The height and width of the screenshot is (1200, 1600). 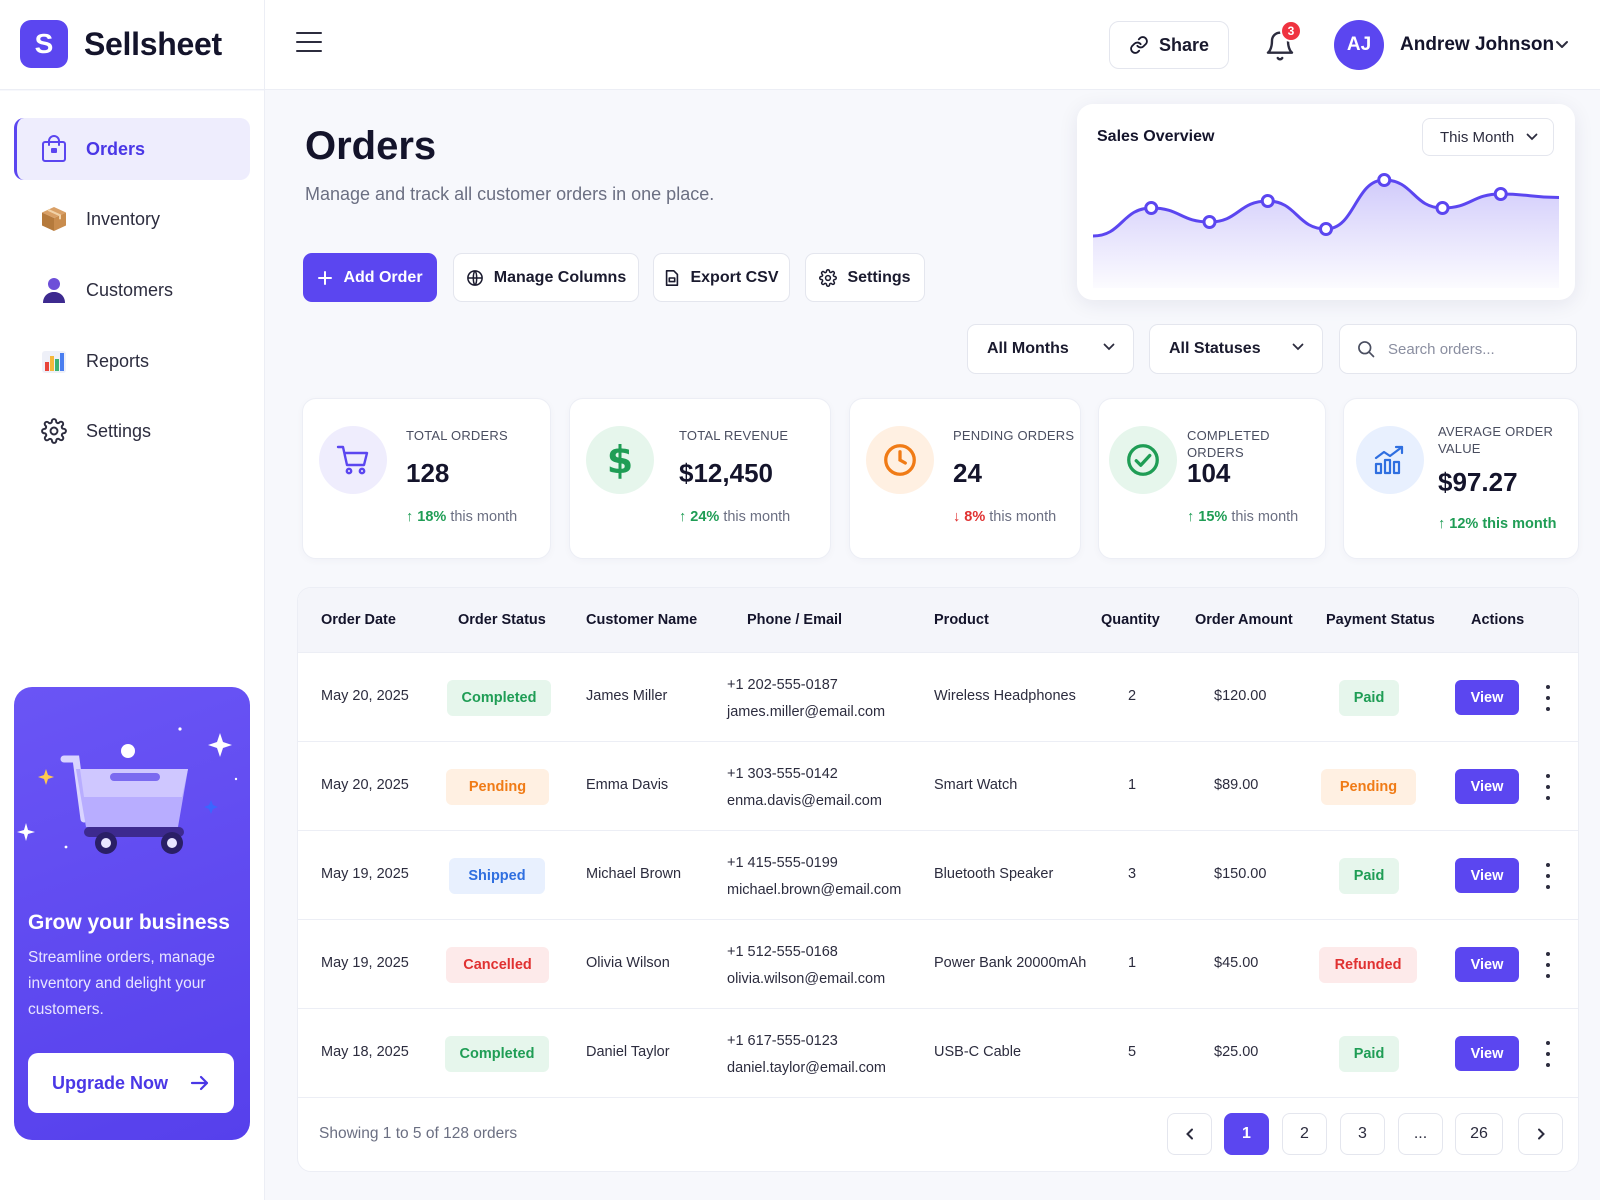 I want to click on sidebar-item-customers: Customers, so click(x=132, y=290).